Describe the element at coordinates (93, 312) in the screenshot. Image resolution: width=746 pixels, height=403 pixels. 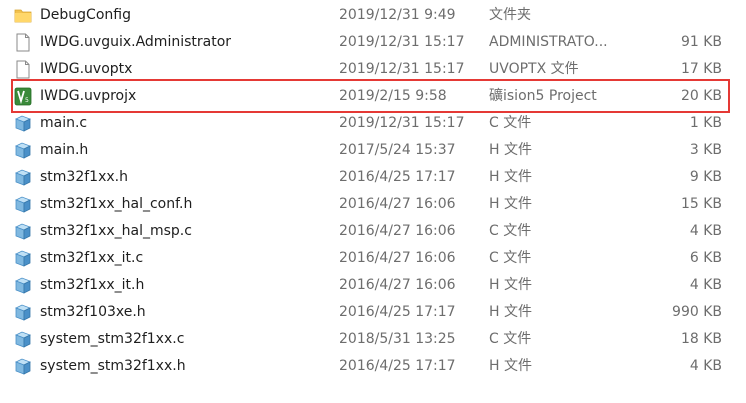
I see `file-name: stm32f103xe.h` at that location.